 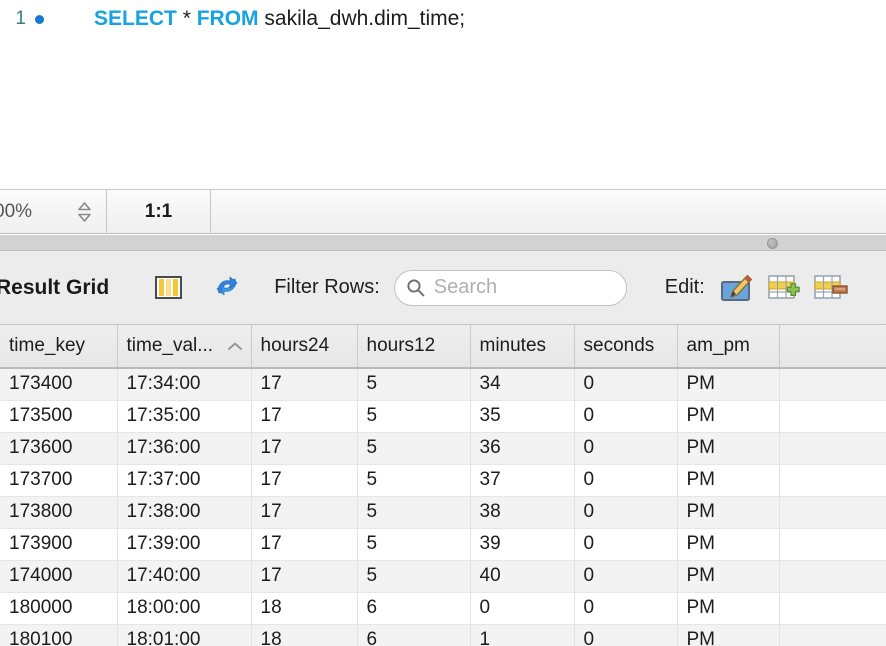 What do you see at coordinates (510, 287) in the screenshot?
I see `filter-search-box: Search` at bounding box center [510, 287].